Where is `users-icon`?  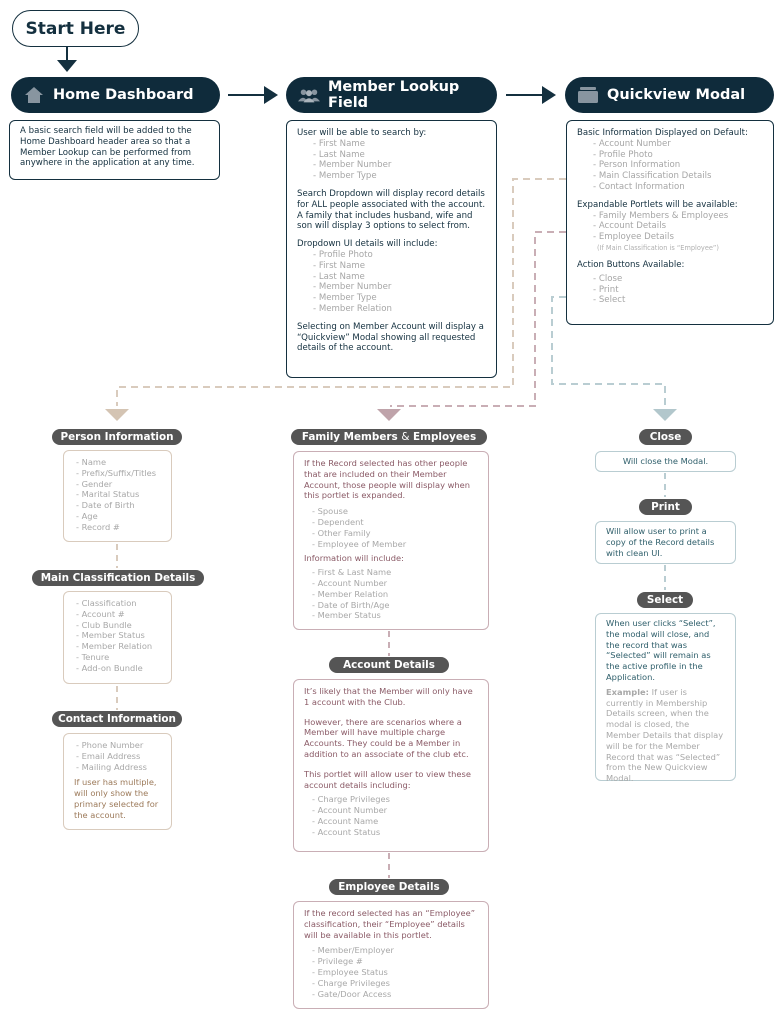
users-icon is located at coordinates (309, 95).